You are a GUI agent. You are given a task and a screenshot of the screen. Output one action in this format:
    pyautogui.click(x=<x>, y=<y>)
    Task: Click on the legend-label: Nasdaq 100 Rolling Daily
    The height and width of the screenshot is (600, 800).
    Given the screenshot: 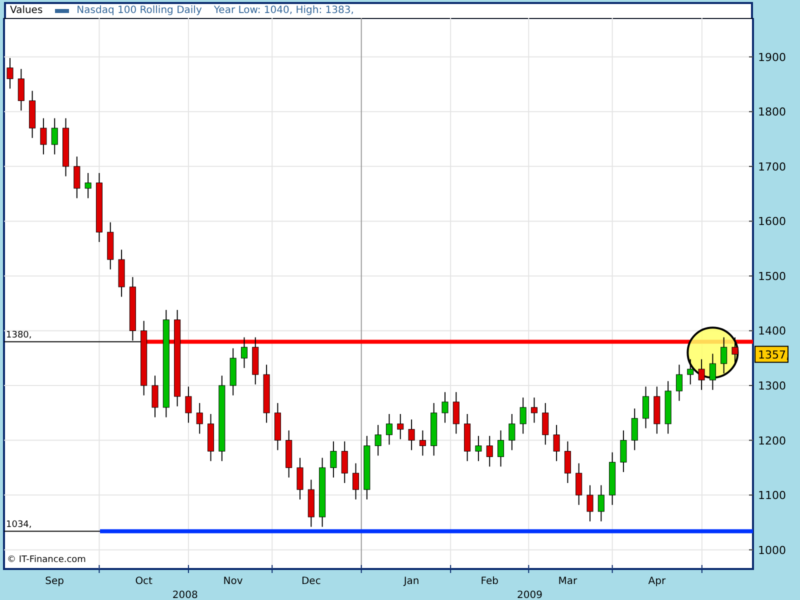 What is the action you would take?
    pyautogui.click(x=139, y=11)
    